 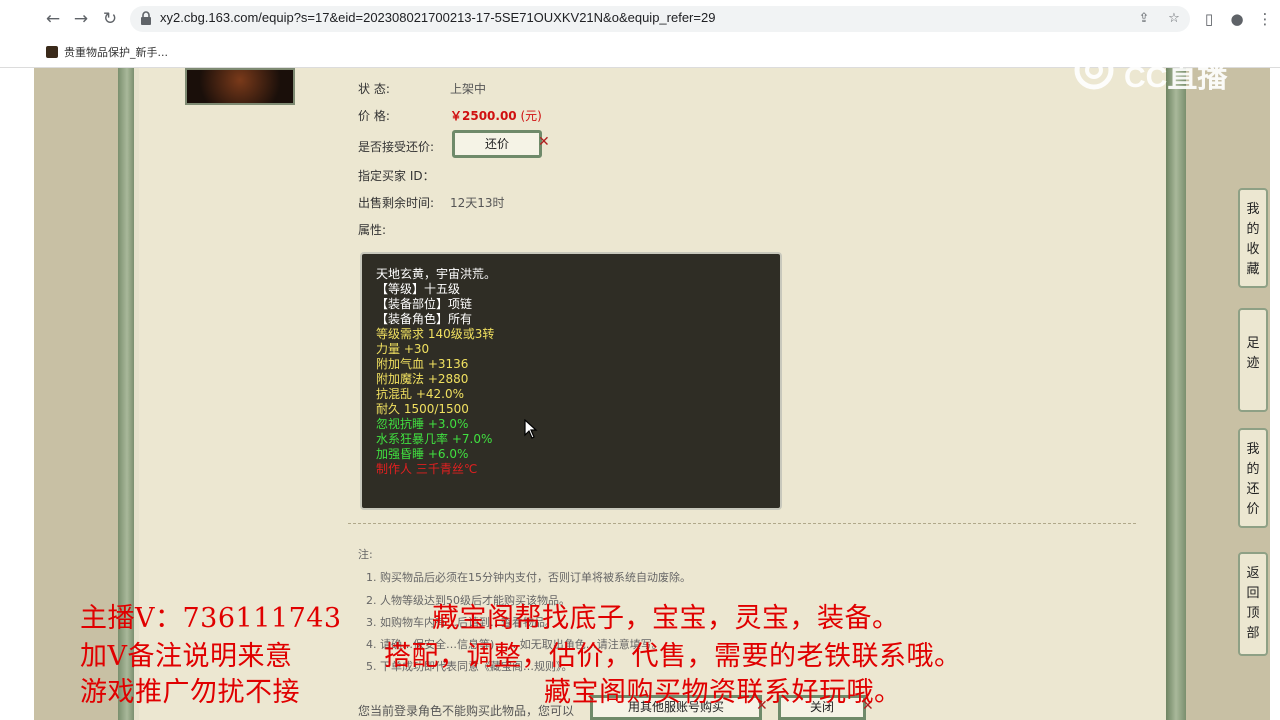 What do you see at coordinates (422, 364) in the screenshot?
I see `attribute-line: 附加气血 +3136` at bounding box center [422, 364].